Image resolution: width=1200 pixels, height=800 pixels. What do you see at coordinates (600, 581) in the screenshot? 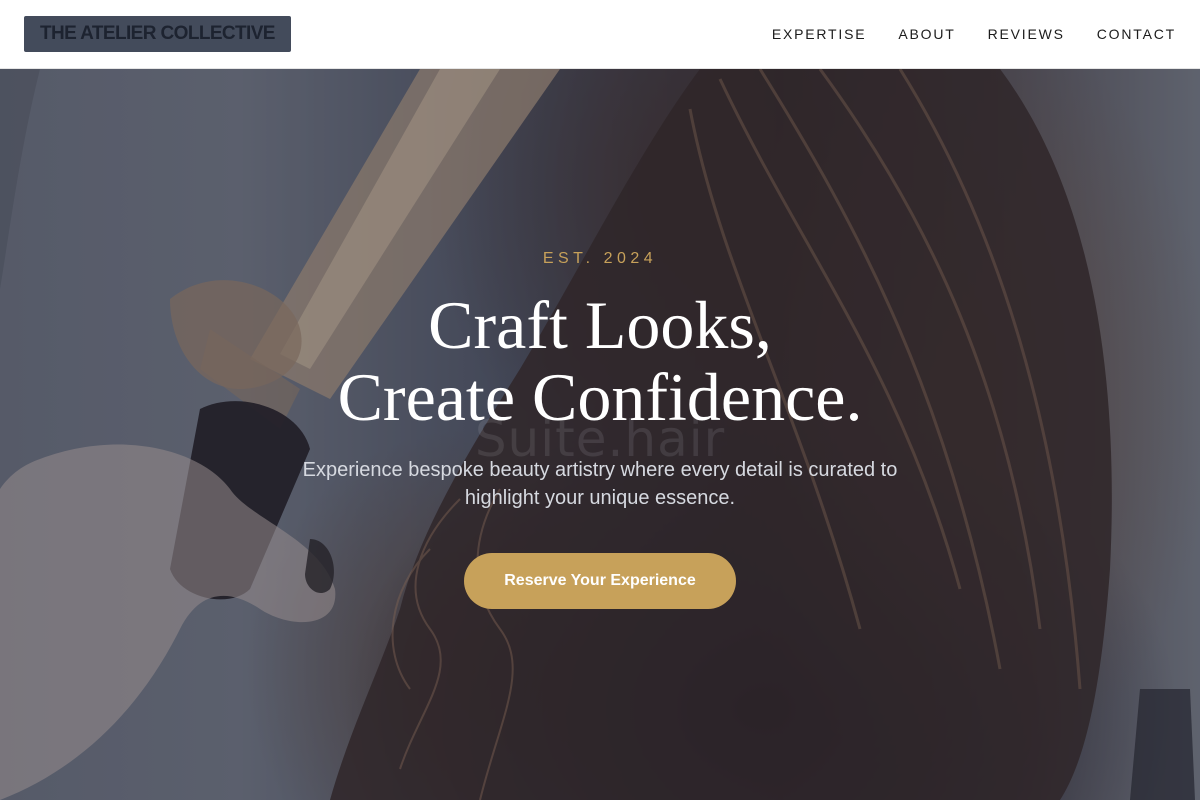
I see `reserve-button: Reserve Your Experience` at bounding box center [600, 581].